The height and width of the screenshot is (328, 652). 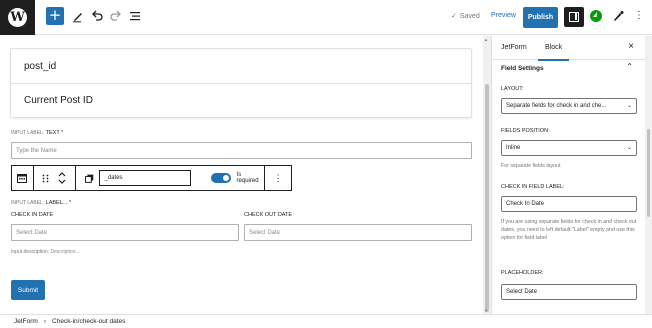 What do you see at coordinates (97, 16) in the screenshot?
I see `undo-icon` at bounding box center [97, 16].